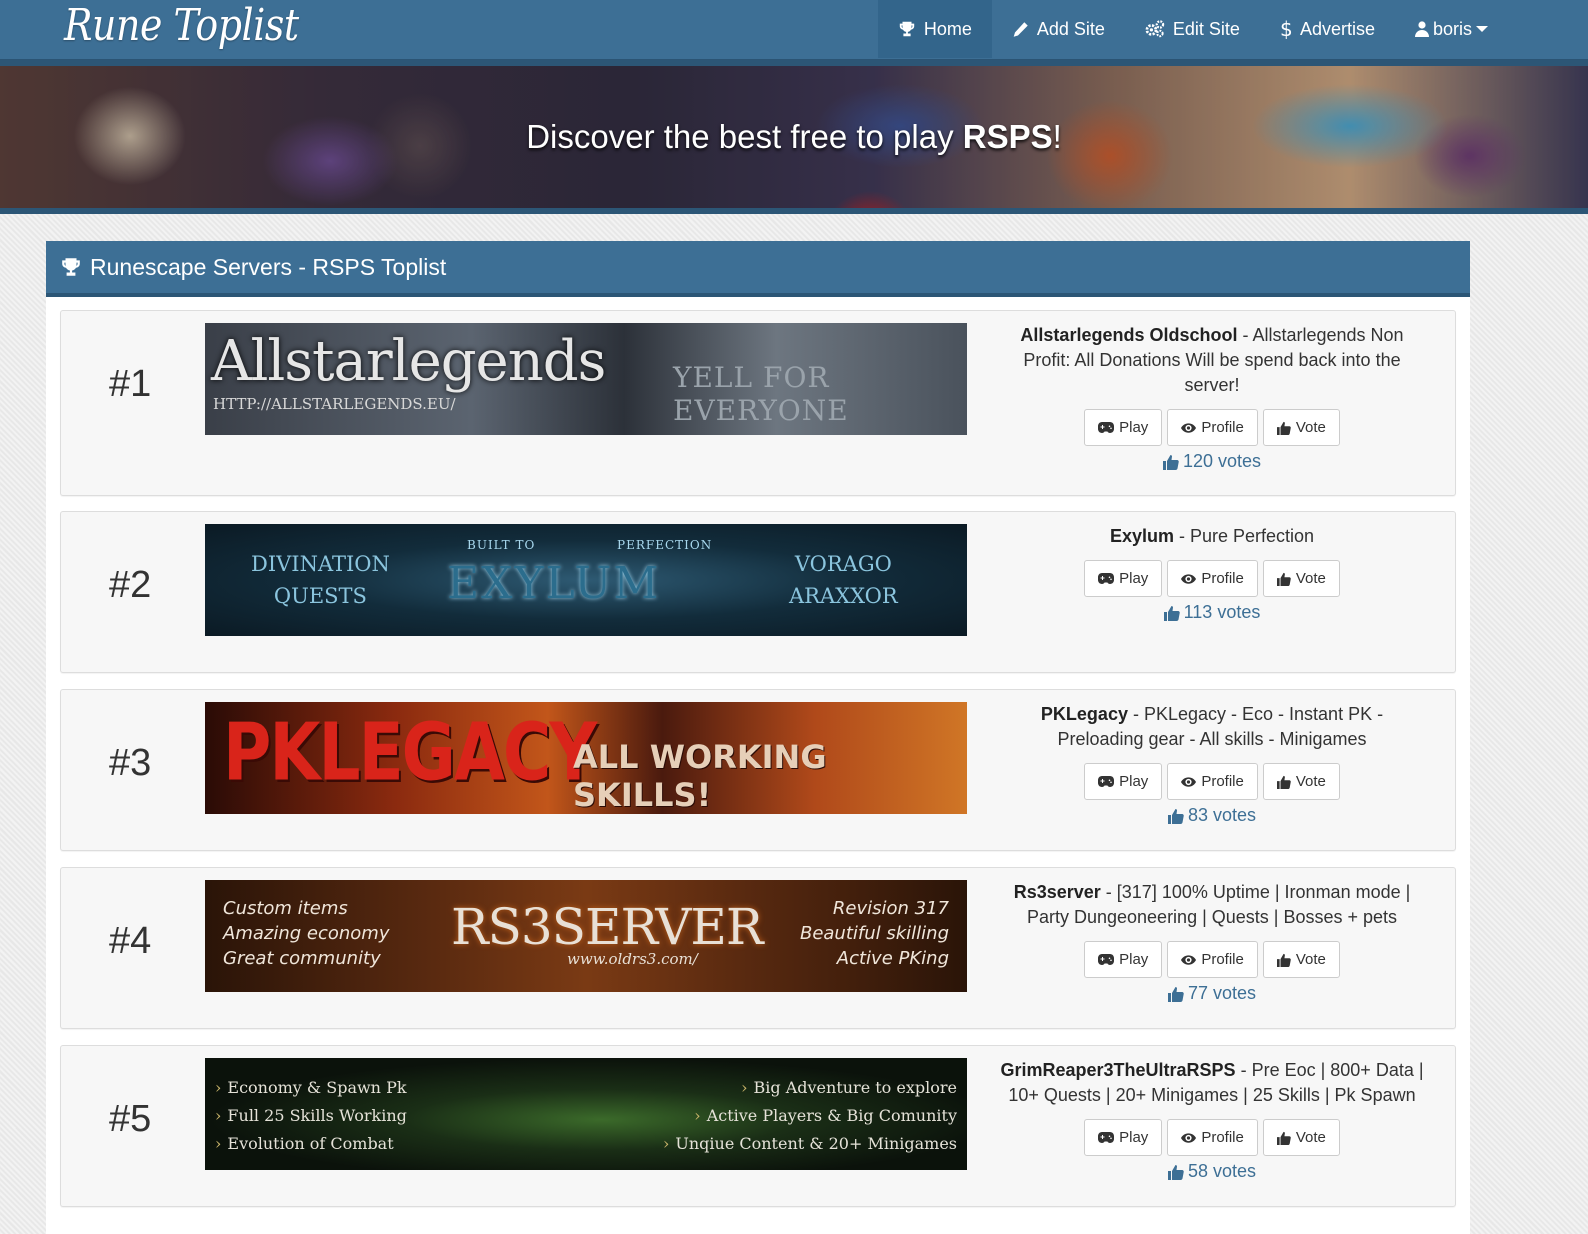 This screenshot has height=1234, width=1588. I want to click on server-name: Rs3server, so click(1057, 892).